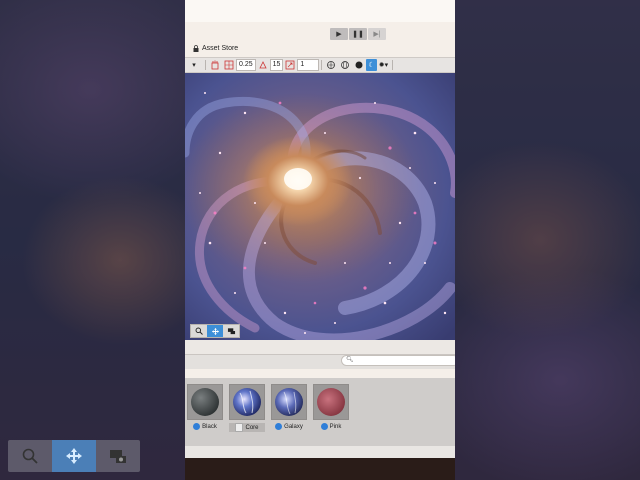  I want to click on bottom-strip, so click(320, 452).